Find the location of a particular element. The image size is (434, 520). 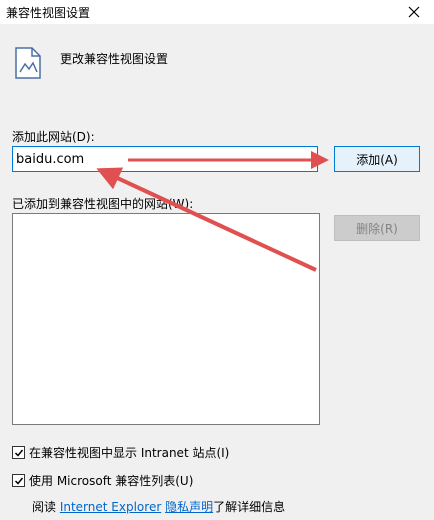

footer-prefix: 阅读 is located at coordinates (46, 507).